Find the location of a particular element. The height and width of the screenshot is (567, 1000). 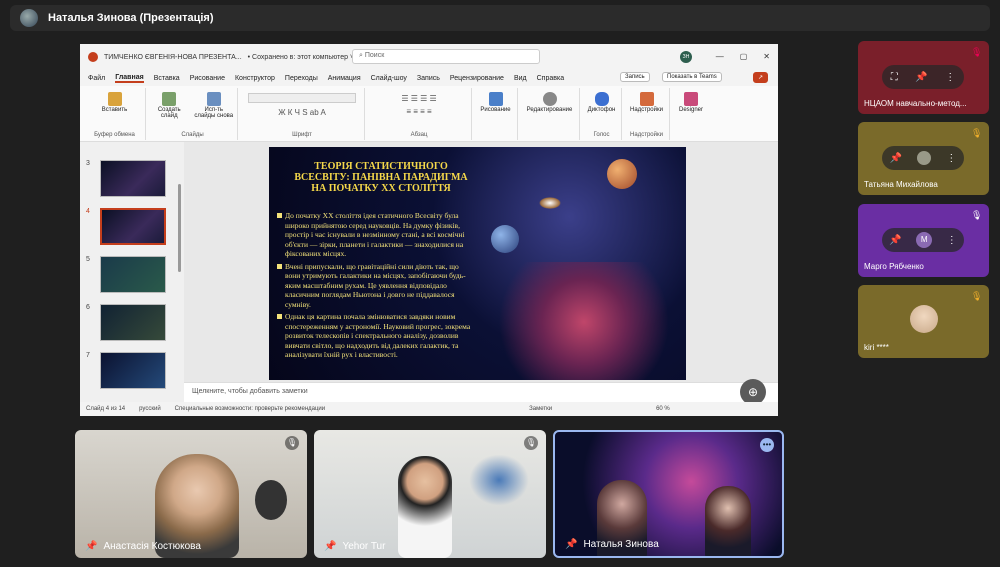

participant-tile: 🎙 📌 ⋮ Татьяна Михайлова is located at coordinates (923, 158).